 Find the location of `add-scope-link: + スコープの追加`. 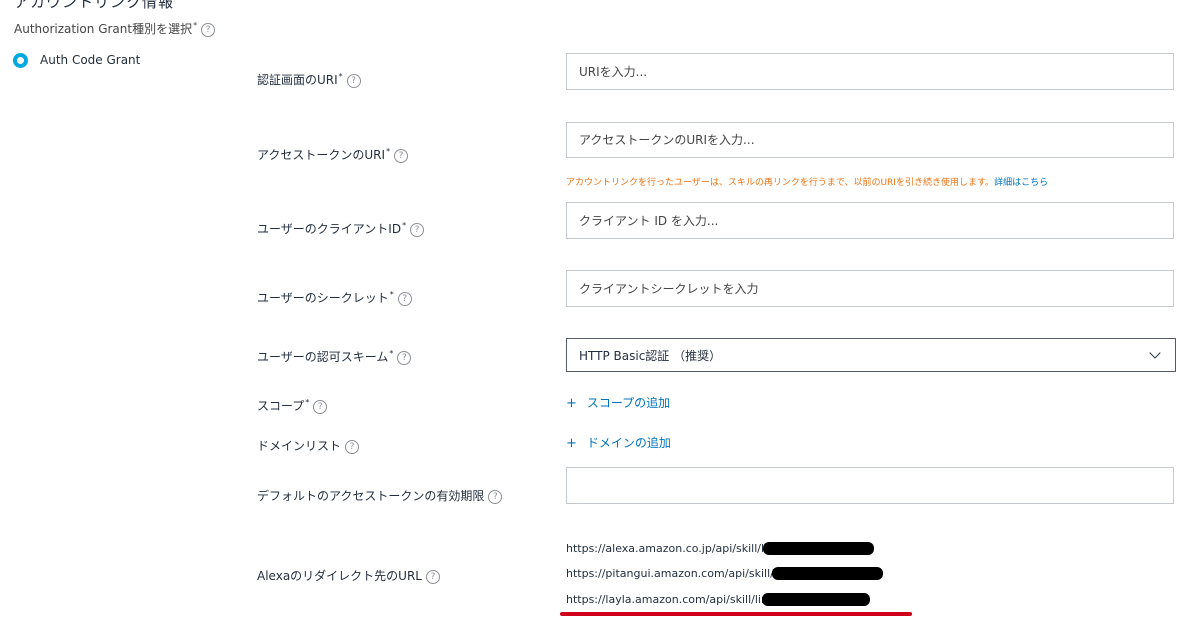

add-scope-link: + スコープの追加 is located at coordinates (618, 402).